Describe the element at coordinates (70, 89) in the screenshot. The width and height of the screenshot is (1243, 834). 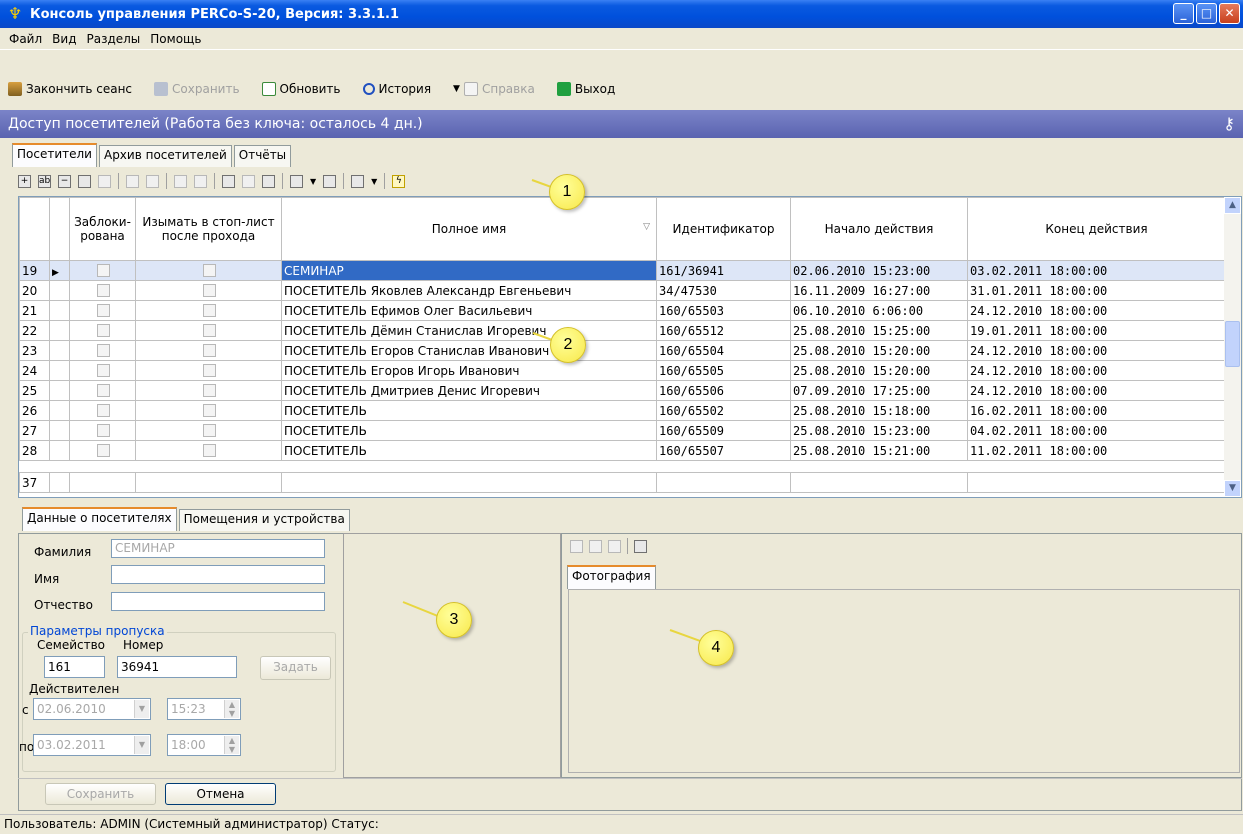
I see `end-session-button: Закончить сеанс` at that location.